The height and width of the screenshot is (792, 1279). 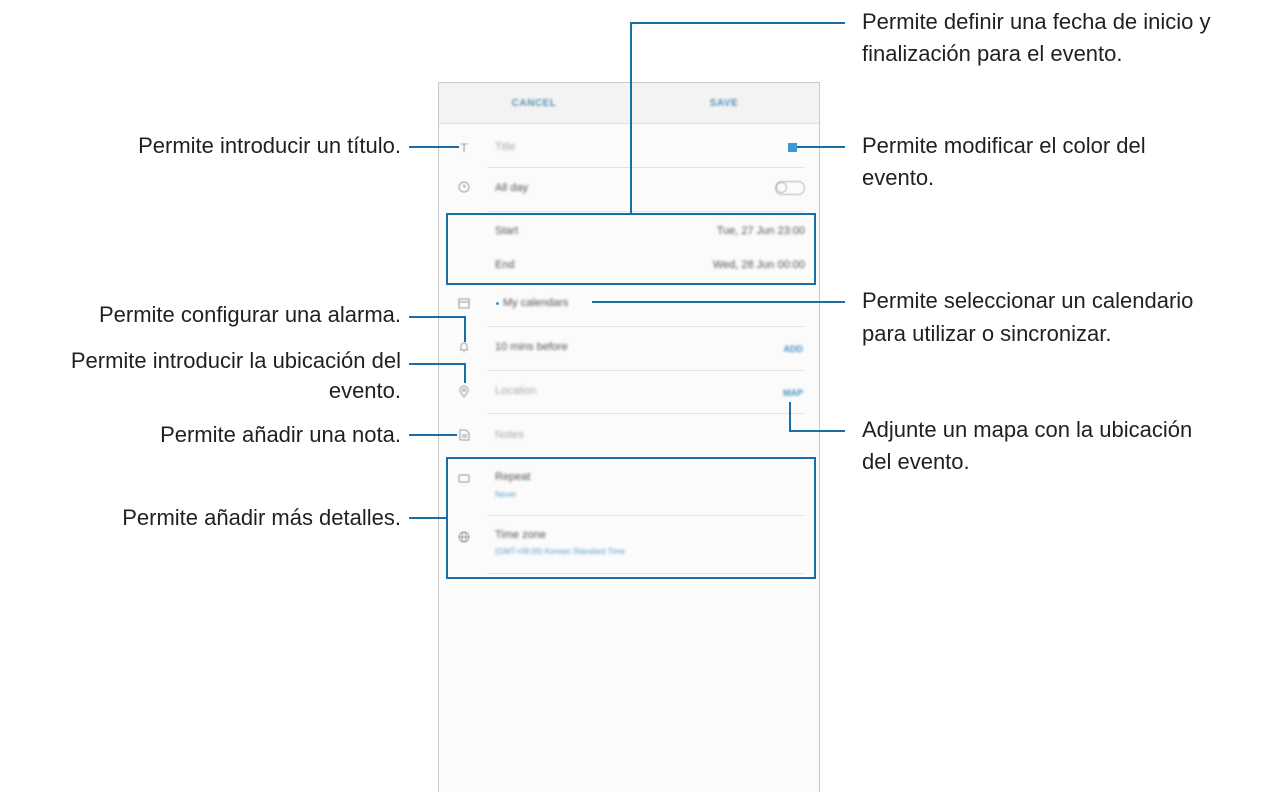 What do you see at coordinates (364, 390) in the screenshot?
I see `annotation-location-2: evento.` at bounding box center [364, 390].